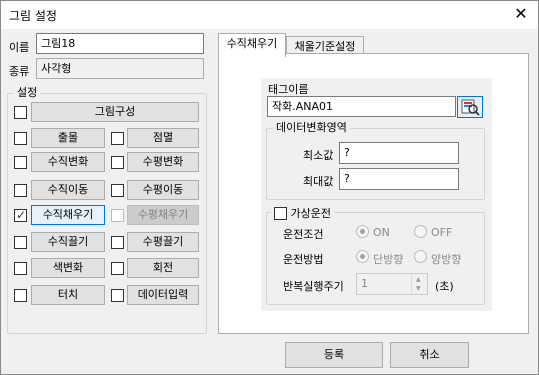  What do you see at coordinates (120, 43) in the screenshot?
I see `name-input: 그림18` at bounding box center [120, 43].